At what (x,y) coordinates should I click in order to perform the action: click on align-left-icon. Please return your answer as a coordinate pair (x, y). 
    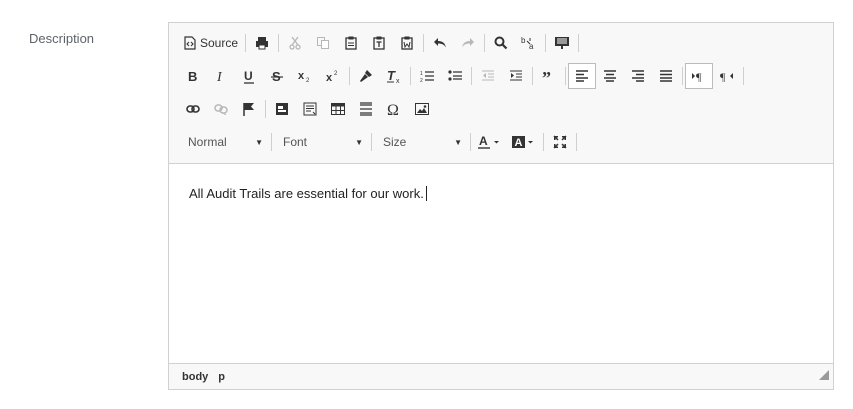
    Looking at the image, I should click on (582, 76).